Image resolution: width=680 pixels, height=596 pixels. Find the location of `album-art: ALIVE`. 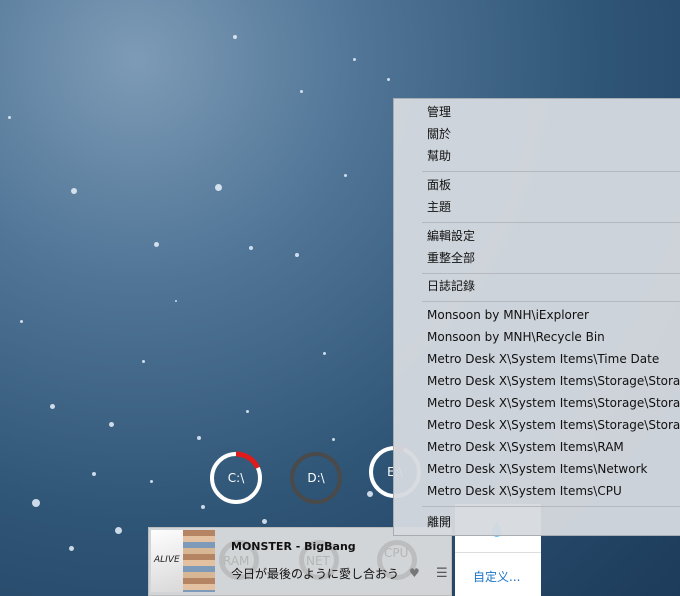

album-art: ALIVE is located at coordinates (183, 561).